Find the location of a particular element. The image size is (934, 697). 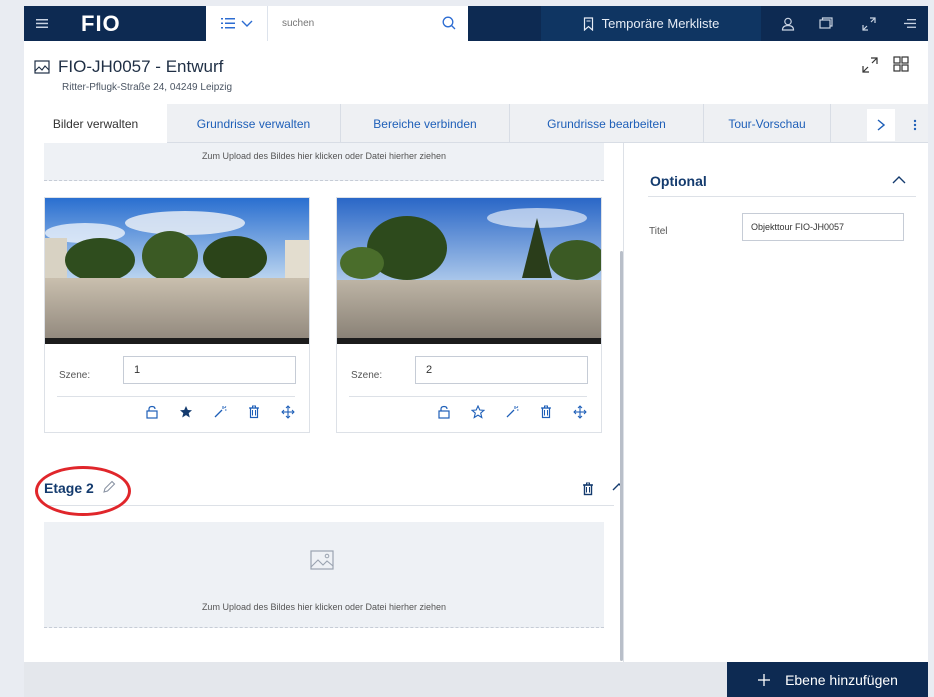

hamburger-menu-button is located at coordinates (42, 23).